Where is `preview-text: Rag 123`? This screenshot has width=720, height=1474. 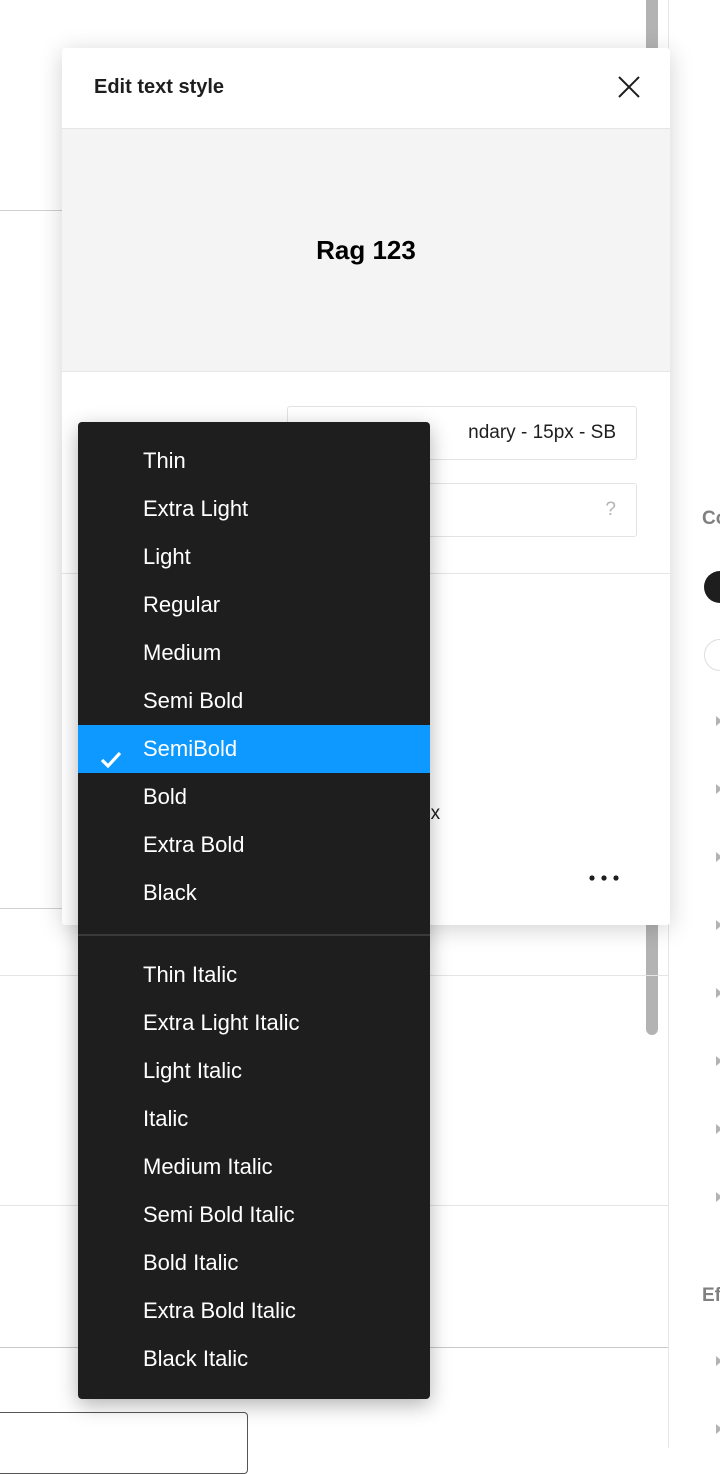 preview-text: Rag 123 is located at coordinates (366, 249).